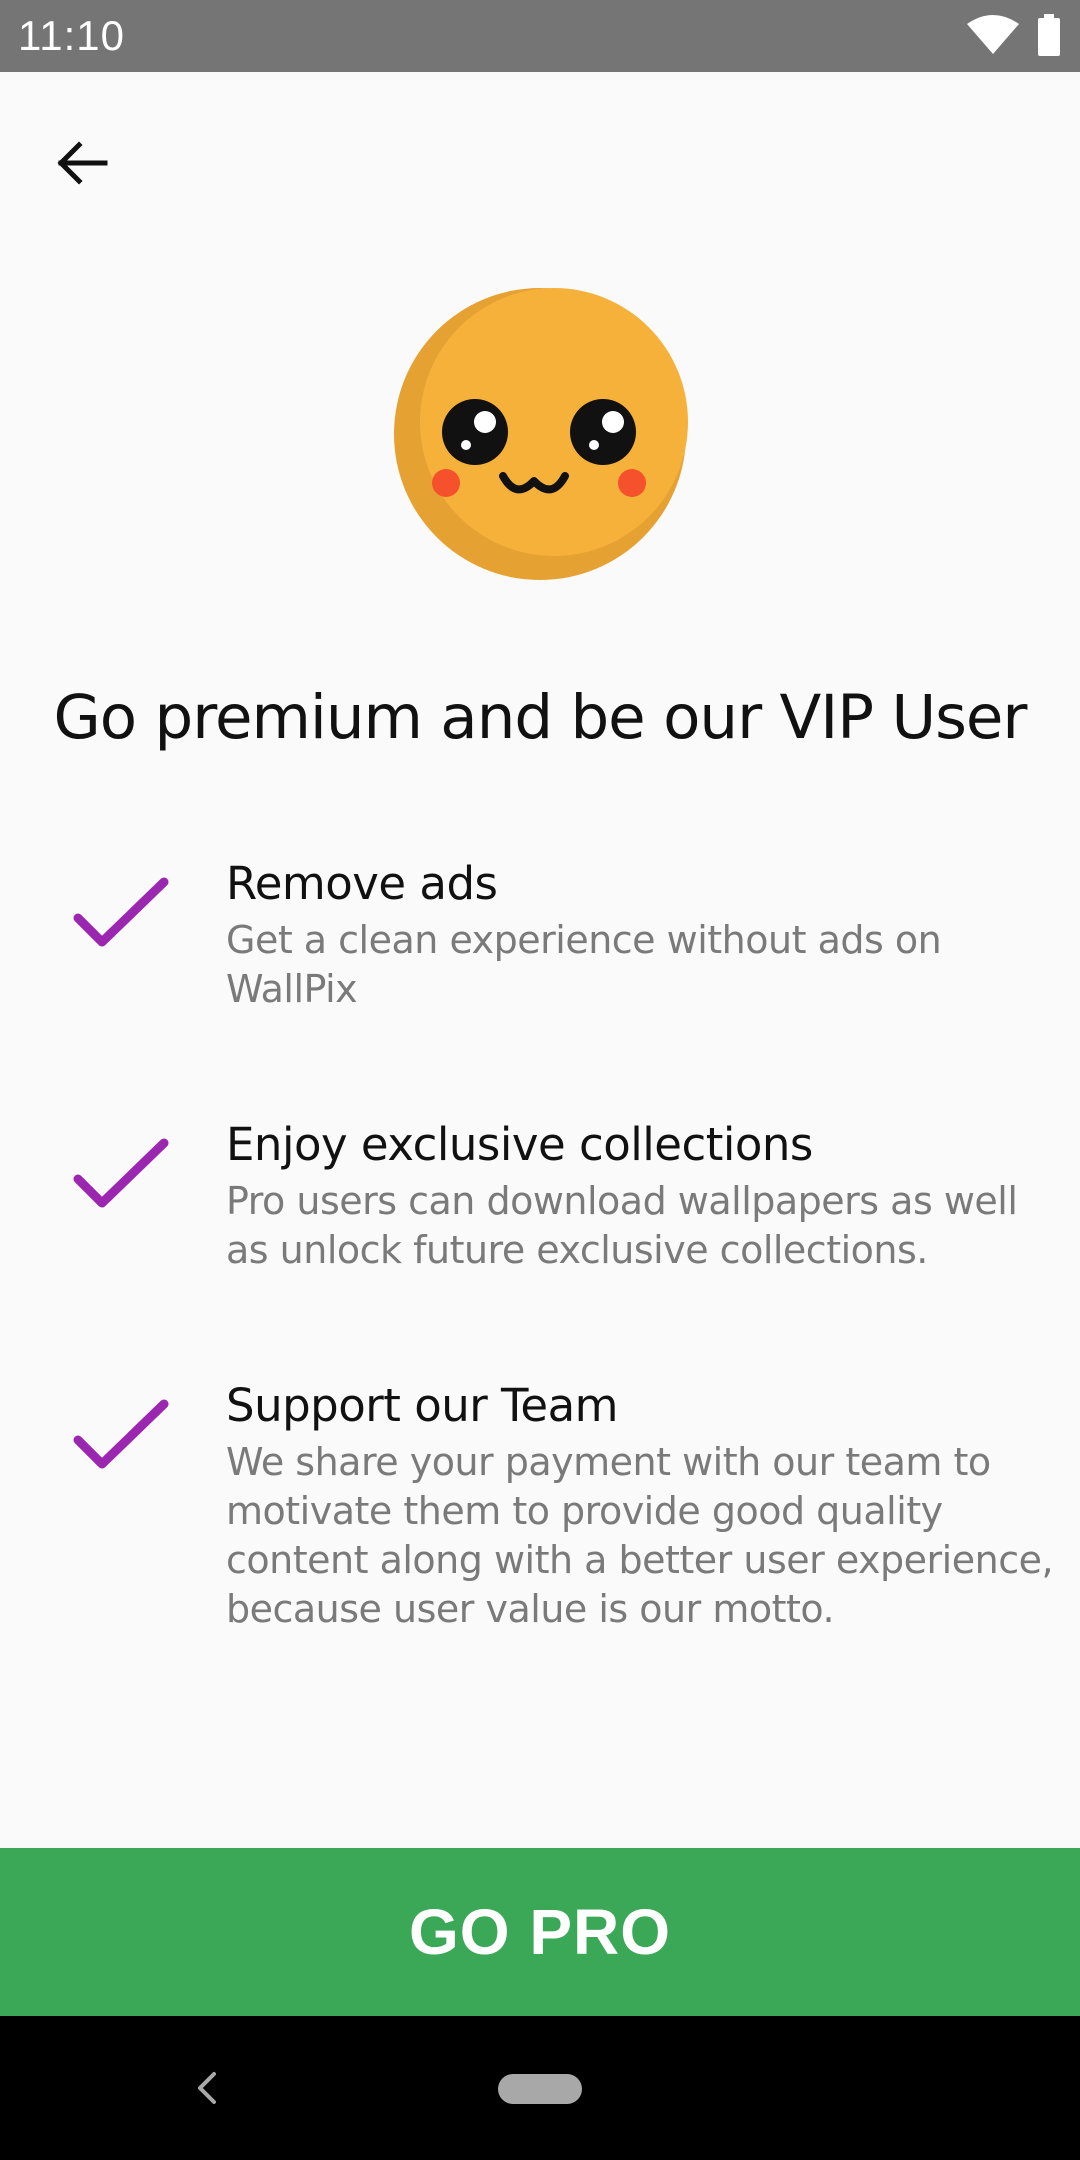 This screenshot has height=2160, width=1080. I want to click on arrow-left-icon, so click(82, 163).